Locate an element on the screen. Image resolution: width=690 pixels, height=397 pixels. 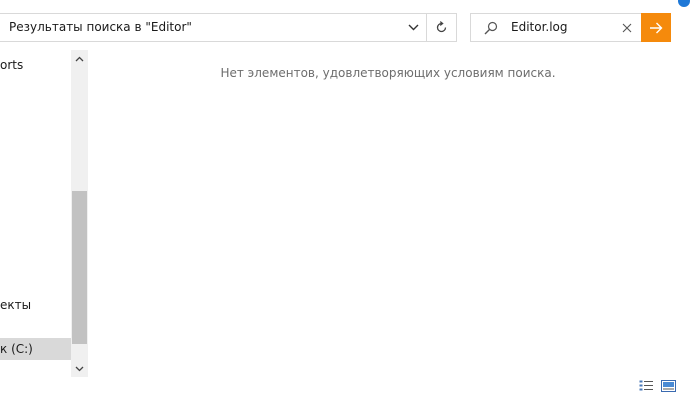
refresh-button is located at coordinates (441, 27).